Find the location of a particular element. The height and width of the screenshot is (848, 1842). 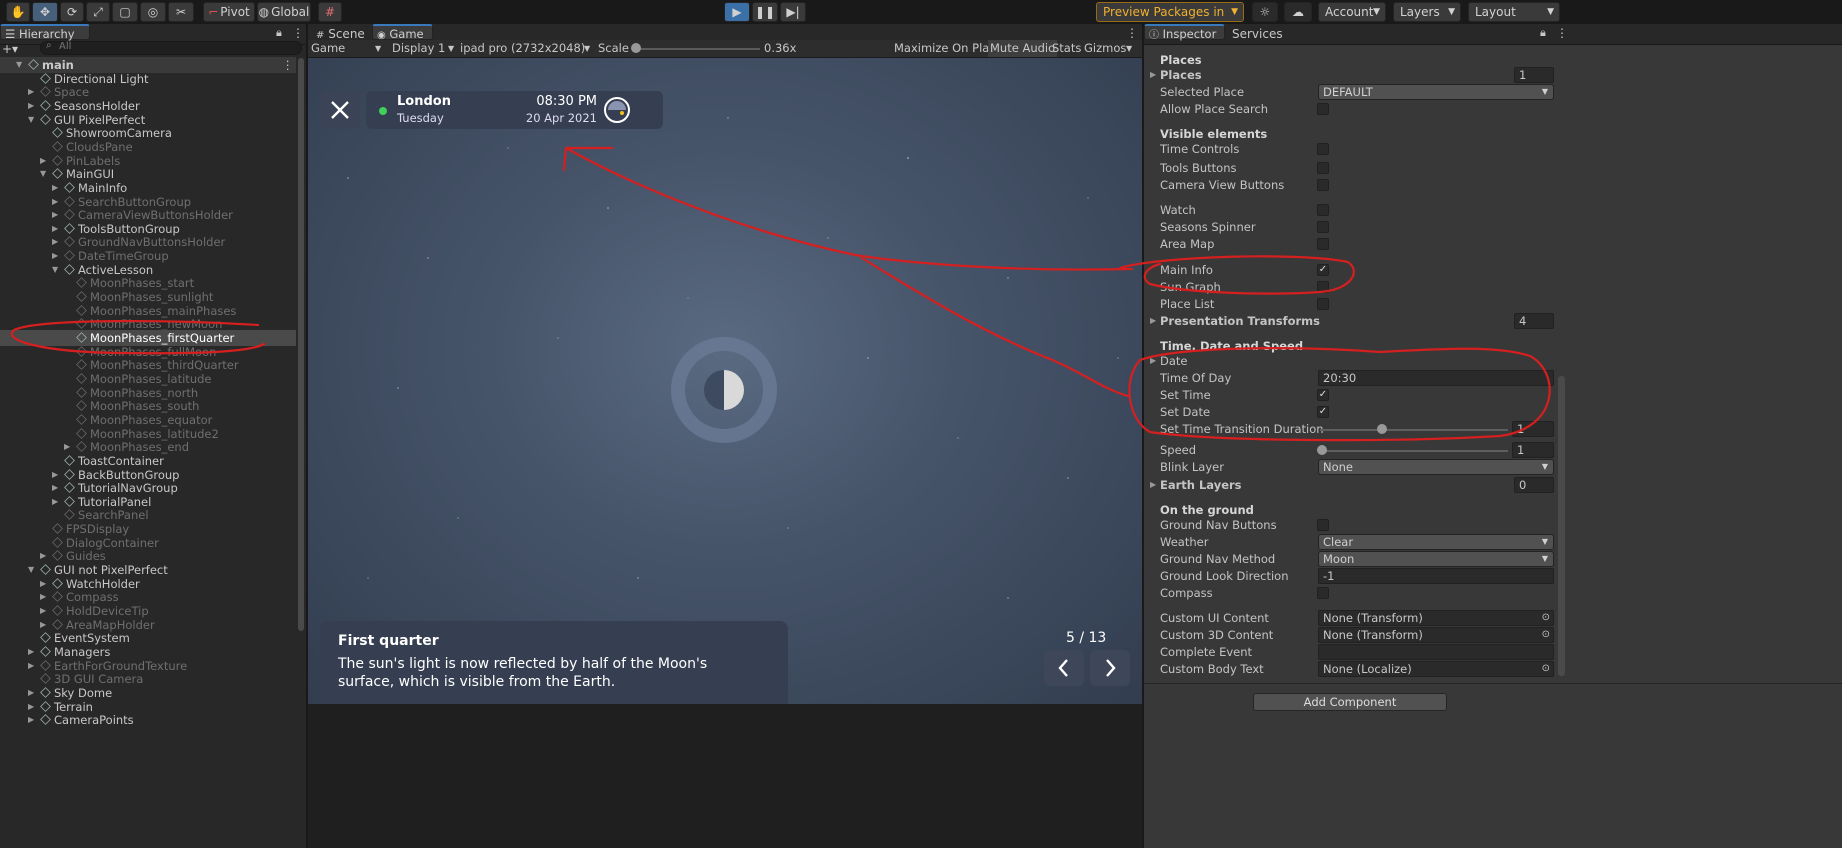

gizmos-dropdown: Gizmos ▼ is located at coordinates (1109, 48).